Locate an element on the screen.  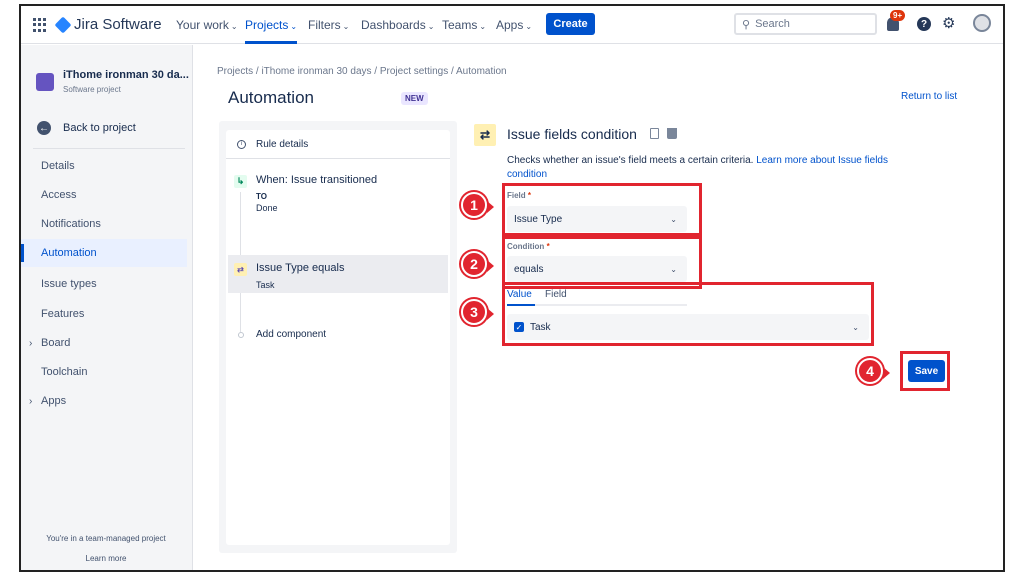
add-component-link: Add component is located at coordinates (291, 334).